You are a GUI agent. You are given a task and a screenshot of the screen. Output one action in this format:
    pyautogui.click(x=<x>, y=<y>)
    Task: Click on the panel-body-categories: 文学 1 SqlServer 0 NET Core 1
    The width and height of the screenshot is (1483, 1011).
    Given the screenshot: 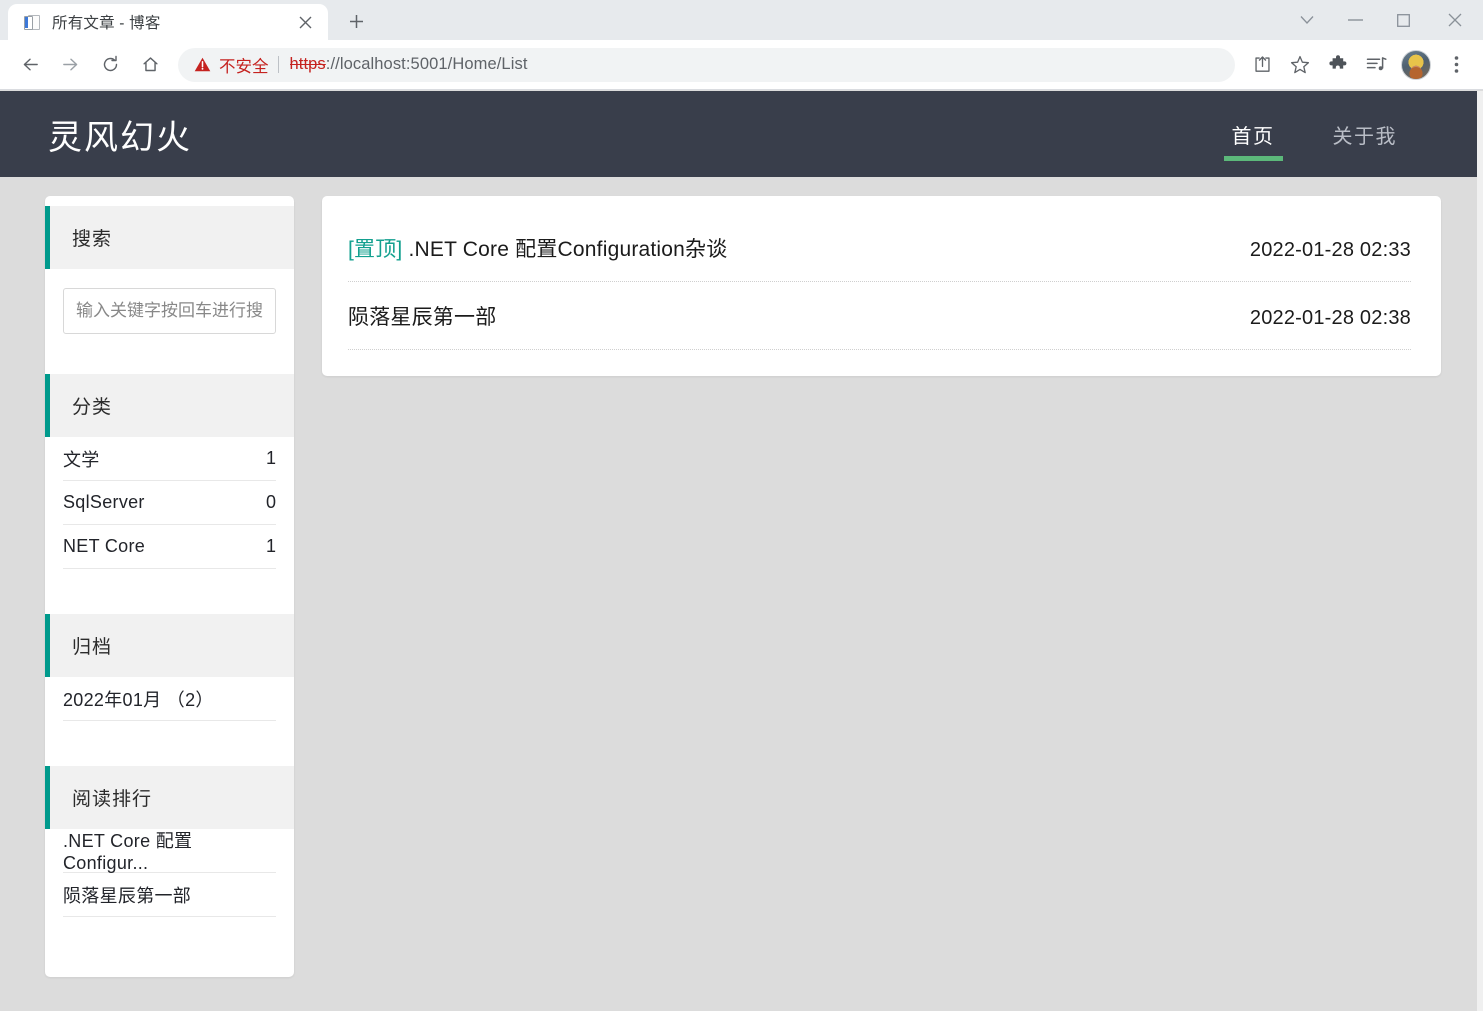 What is the action you would take?
    pyautogui.click(x=169, y=525)
    